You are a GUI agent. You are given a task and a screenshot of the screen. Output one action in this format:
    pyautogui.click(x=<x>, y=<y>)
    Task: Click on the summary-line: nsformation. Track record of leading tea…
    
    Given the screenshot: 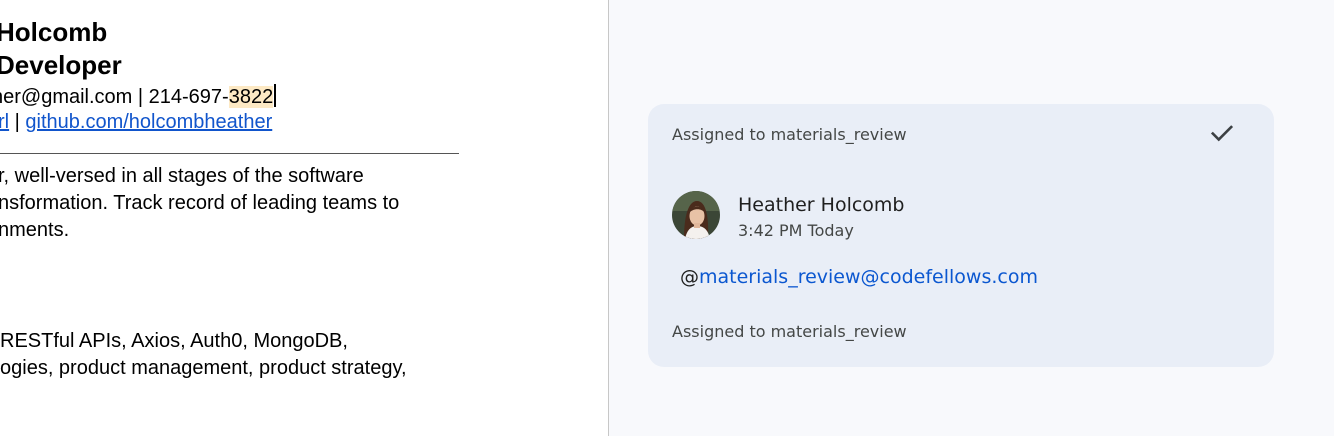 What is the action you would take?
    pyautogui.click(x=200, y=203)
    